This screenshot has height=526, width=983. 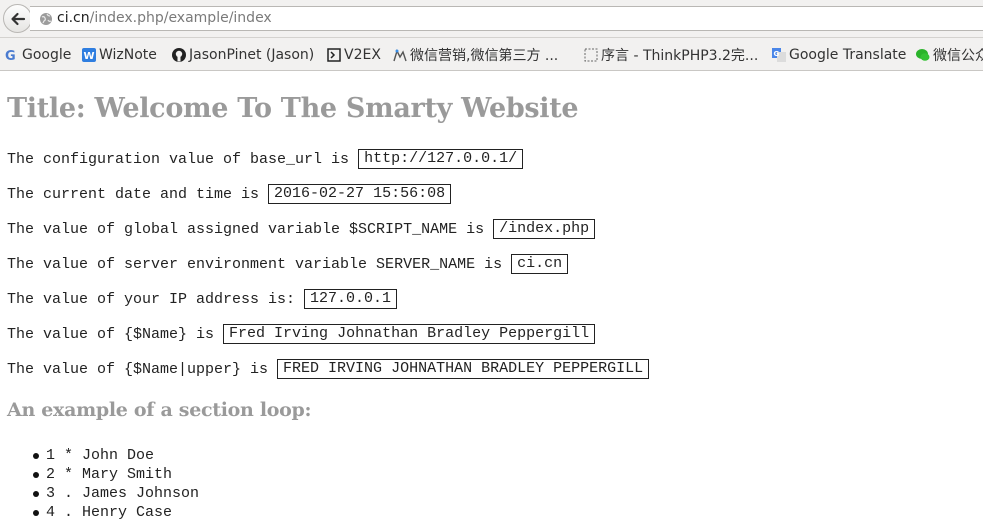 I want to click on wiznote-icon: W, so click(x=89, y=55).